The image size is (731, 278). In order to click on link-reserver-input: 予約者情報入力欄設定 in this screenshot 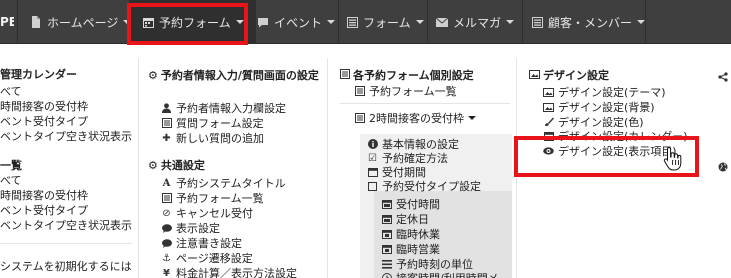, I will do `click(223, 108)`.